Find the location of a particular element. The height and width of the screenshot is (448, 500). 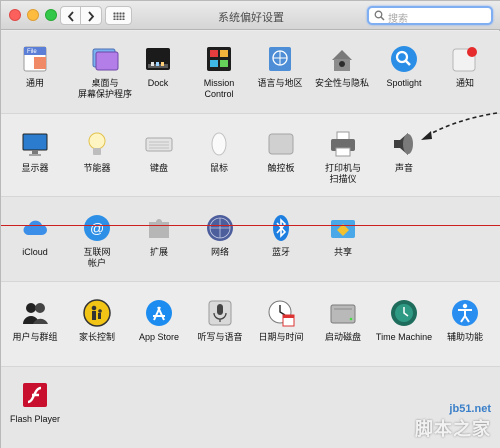

pane-mouse: 鼠标 is located at coordinates (219, 163).